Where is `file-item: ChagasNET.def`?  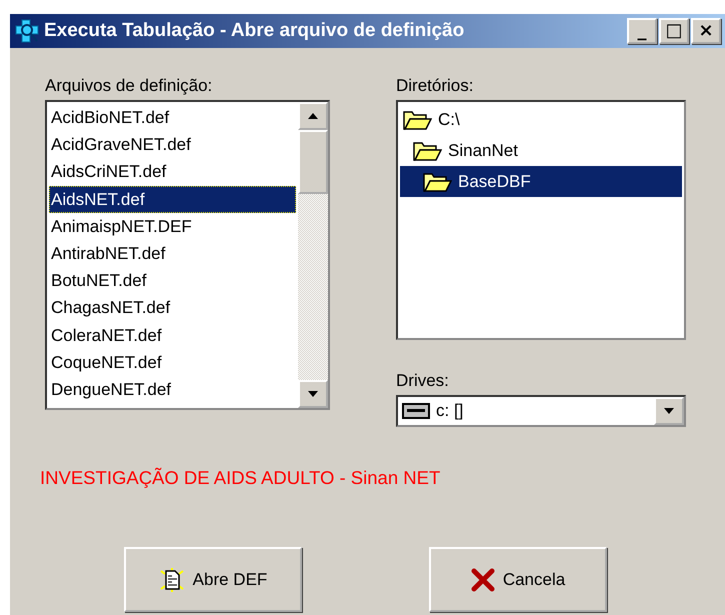 file-item: ChagasNET.def is located at coordinates (172, 308).